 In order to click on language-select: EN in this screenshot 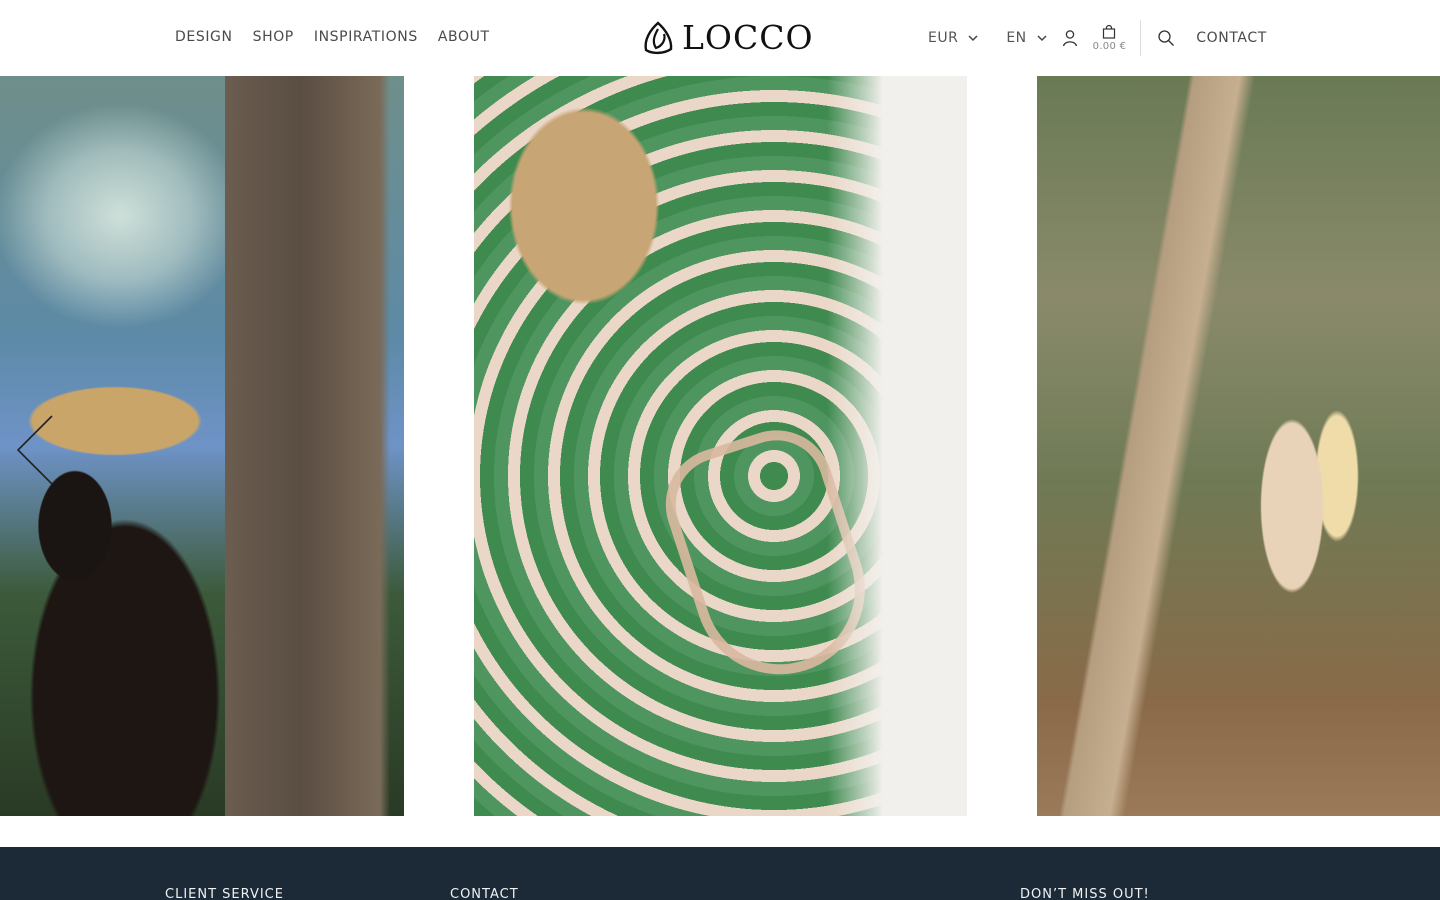, I will do `click(1026, 38)`.